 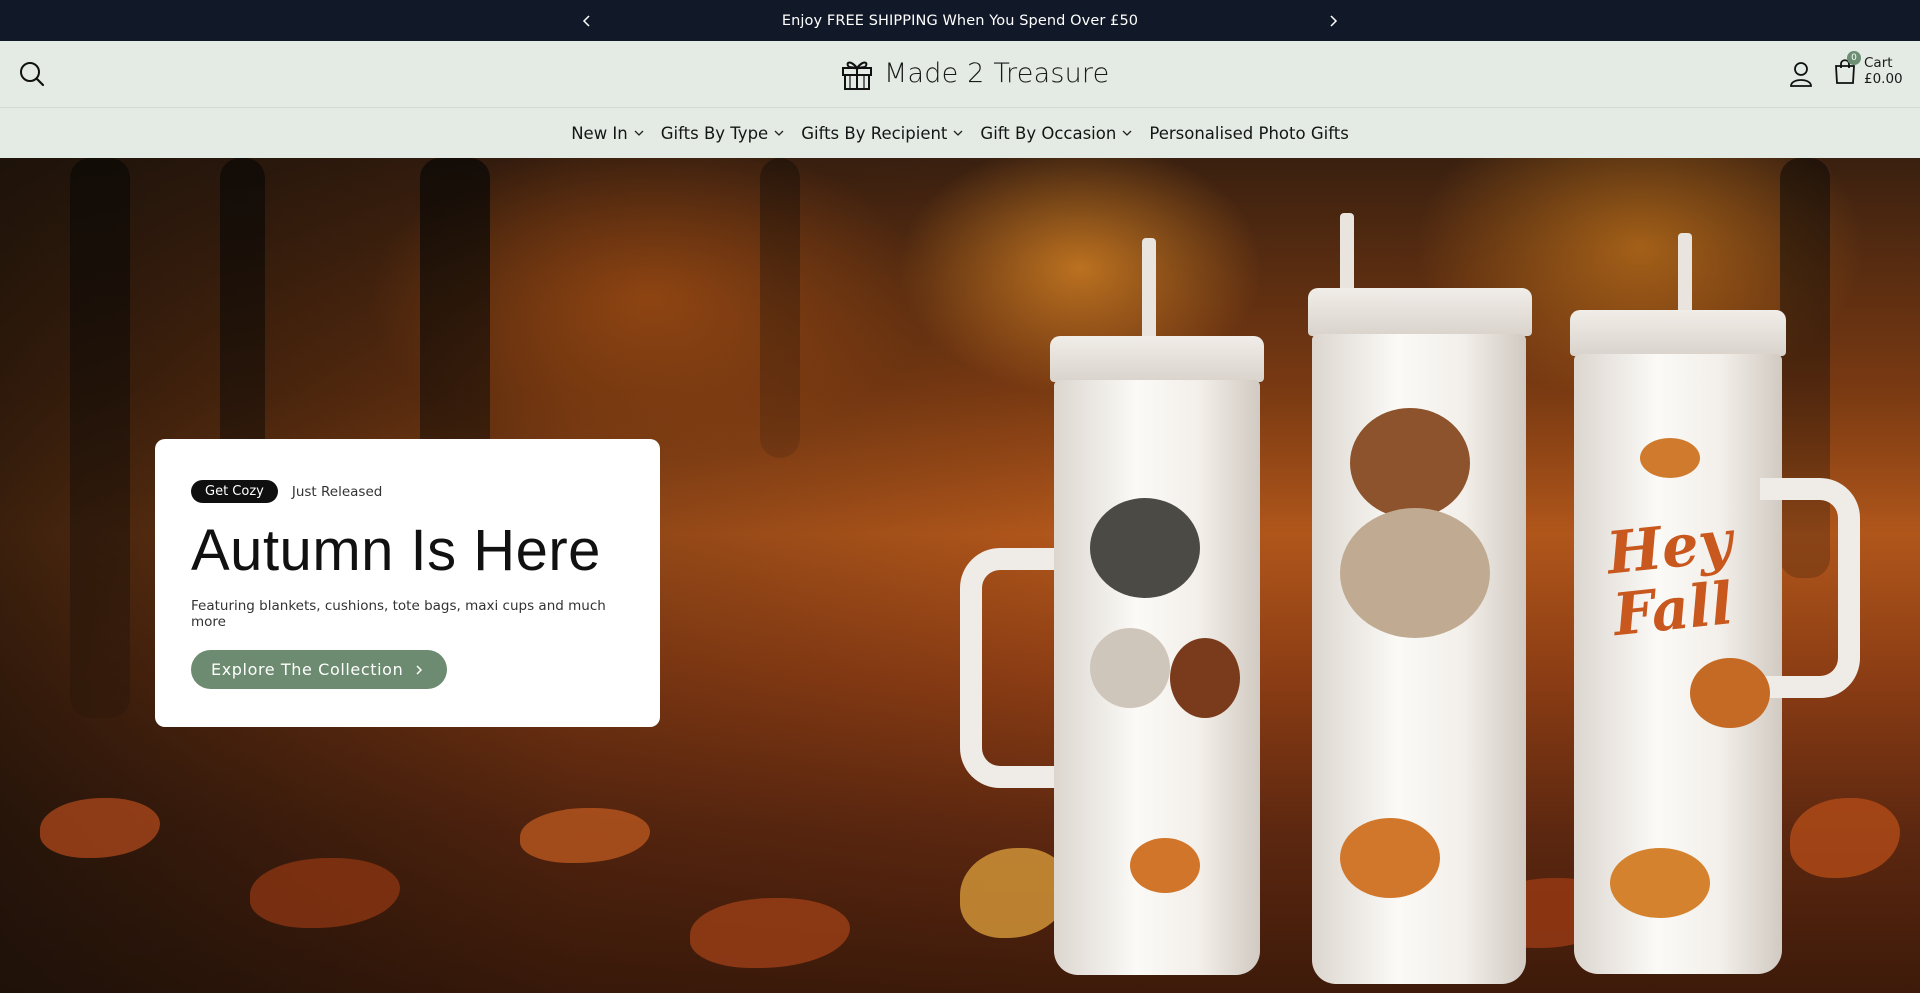 What do you see at coordinates (1883, 79) in the screenshot?
I see `cart-total: £0.00` at bounding box center [1883, 79].